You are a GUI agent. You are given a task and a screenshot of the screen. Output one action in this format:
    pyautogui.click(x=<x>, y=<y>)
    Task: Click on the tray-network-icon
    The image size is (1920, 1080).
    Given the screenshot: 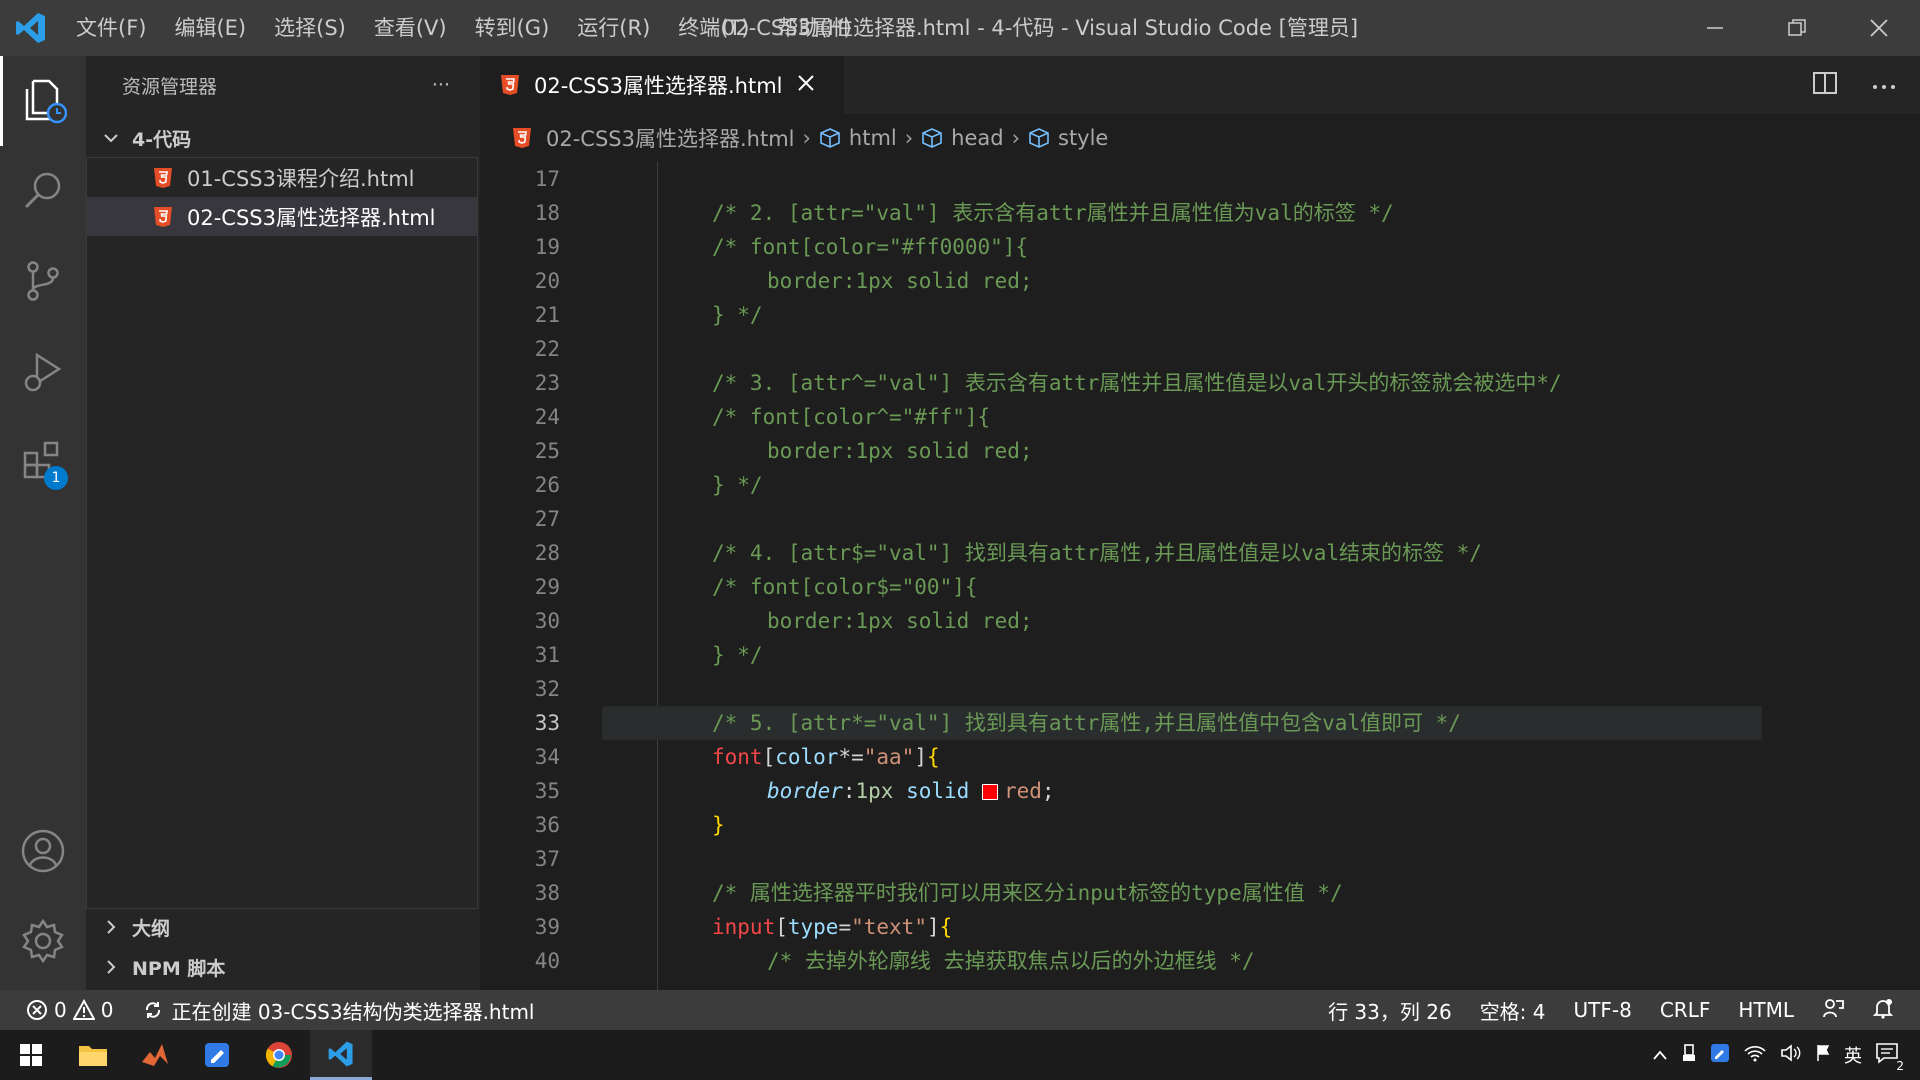 What is the action you would take?
    pyautogui.click(x=1755, y=1055)
    